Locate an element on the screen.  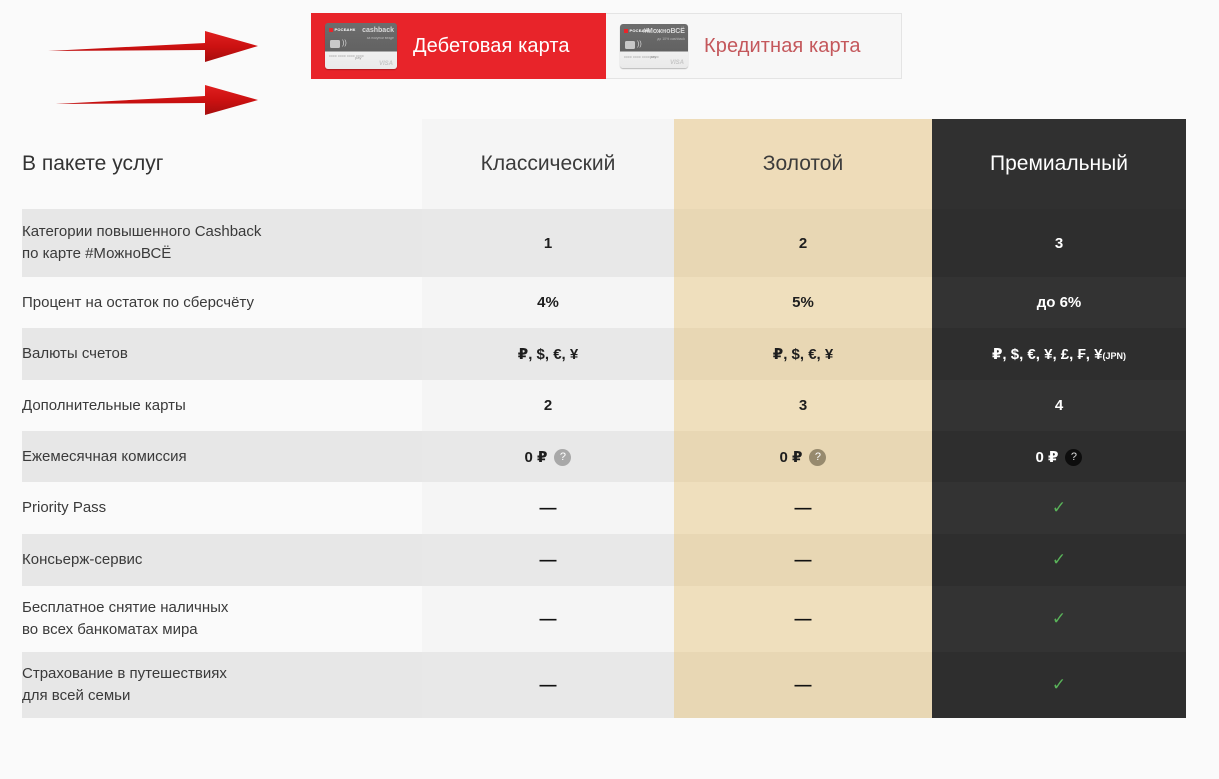
arrow-to-table is located at coordinates (156, 100).